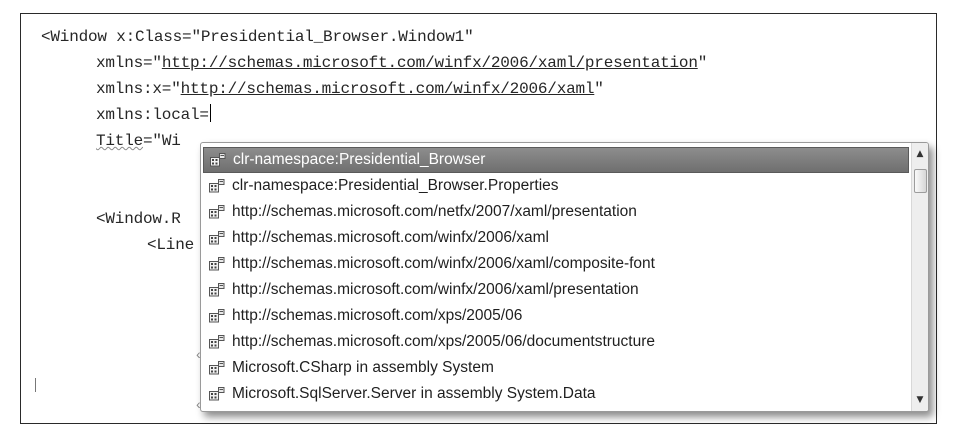 This screenshot has width=959, height=435. I want to click on completion-item-label: http://schemas.microsoft.com/xps/2005/06, so click(377, 315).